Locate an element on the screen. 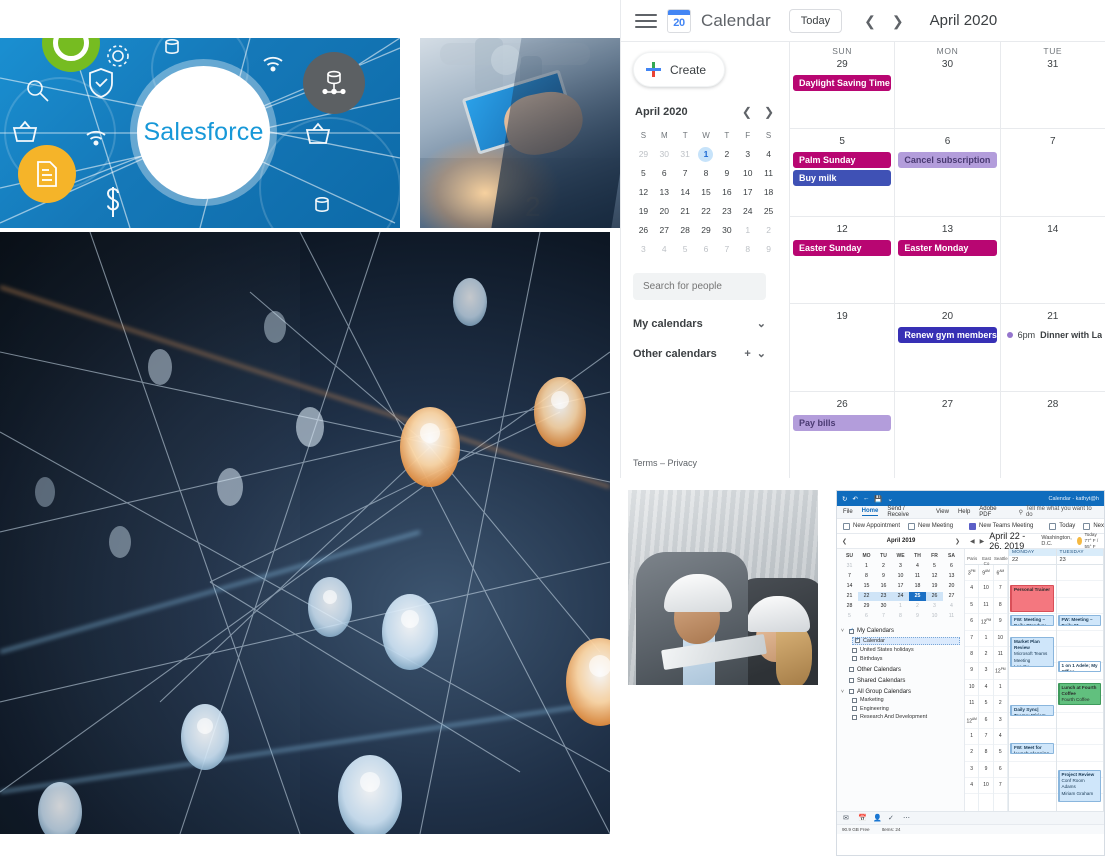  prev-period-icon: ◀ is located at coordinates (972, 541).